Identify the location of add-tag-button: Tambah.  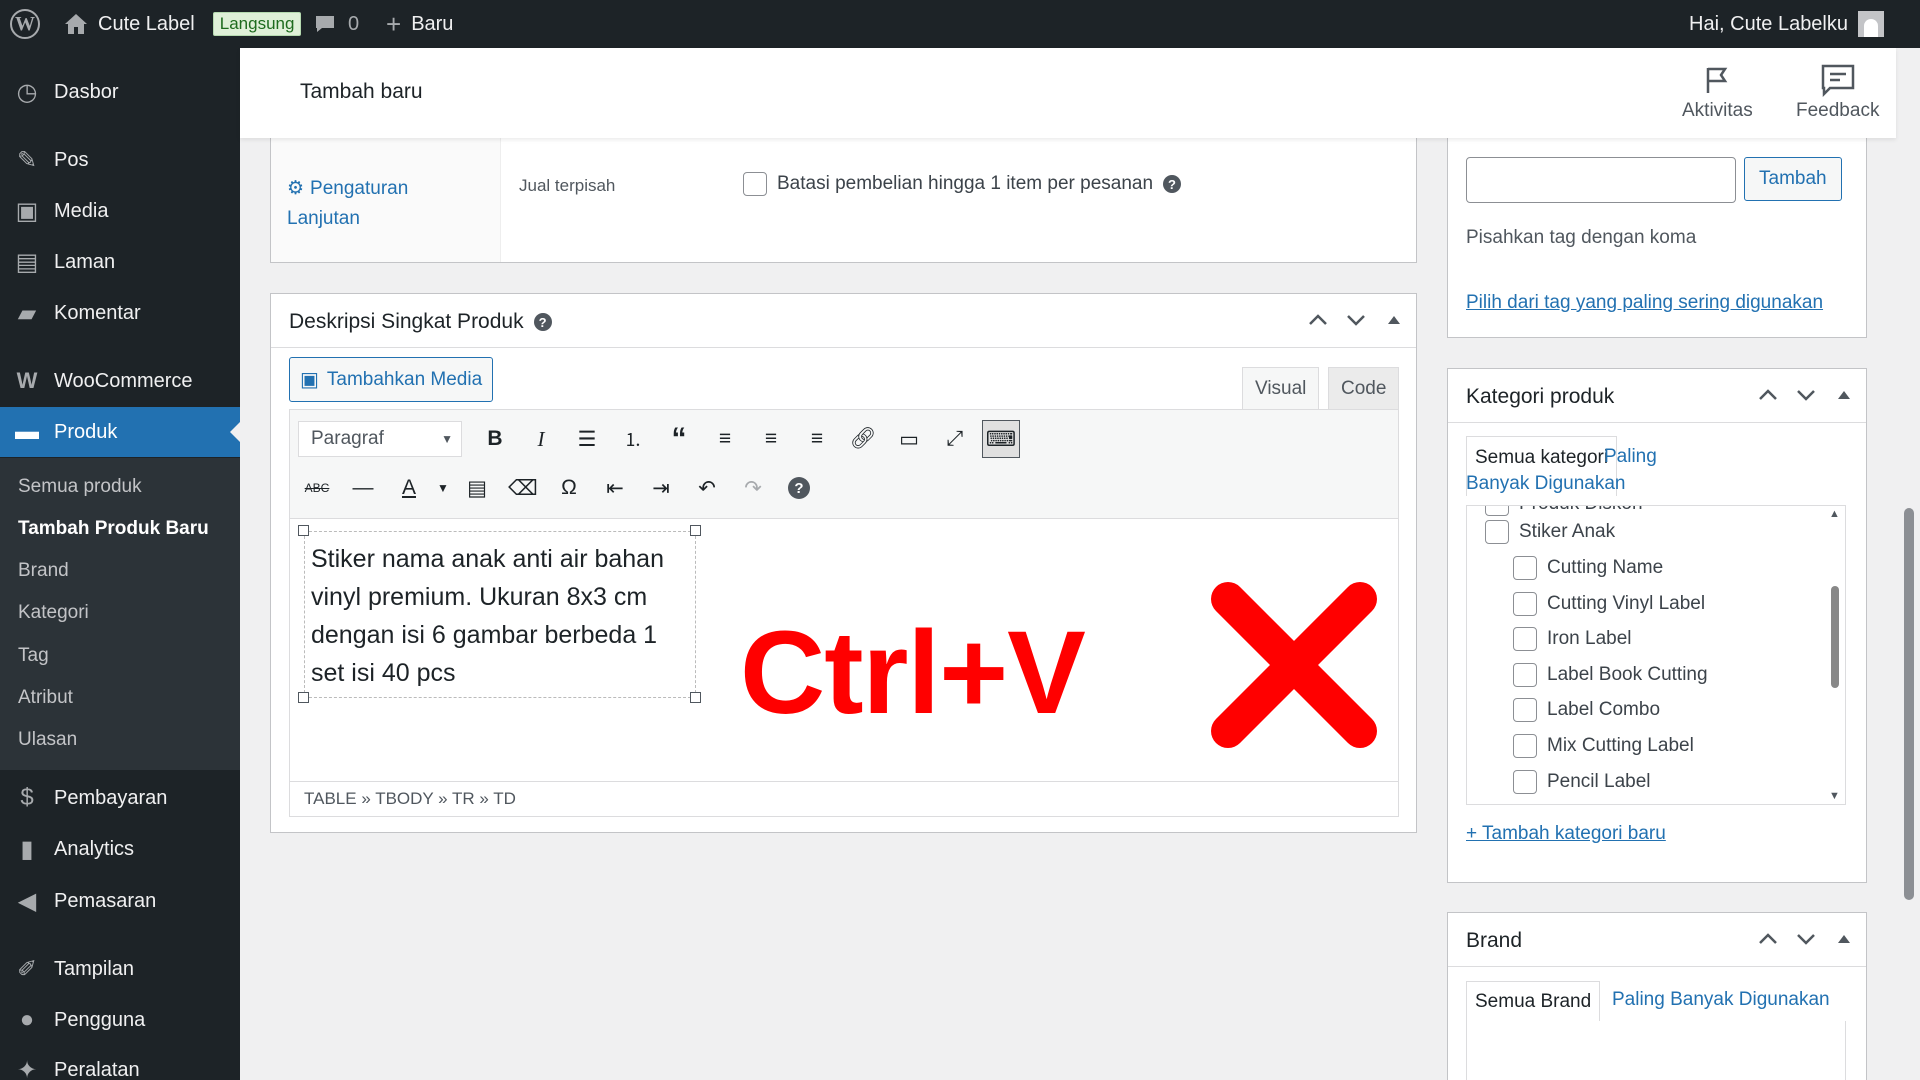
(1793, 179).